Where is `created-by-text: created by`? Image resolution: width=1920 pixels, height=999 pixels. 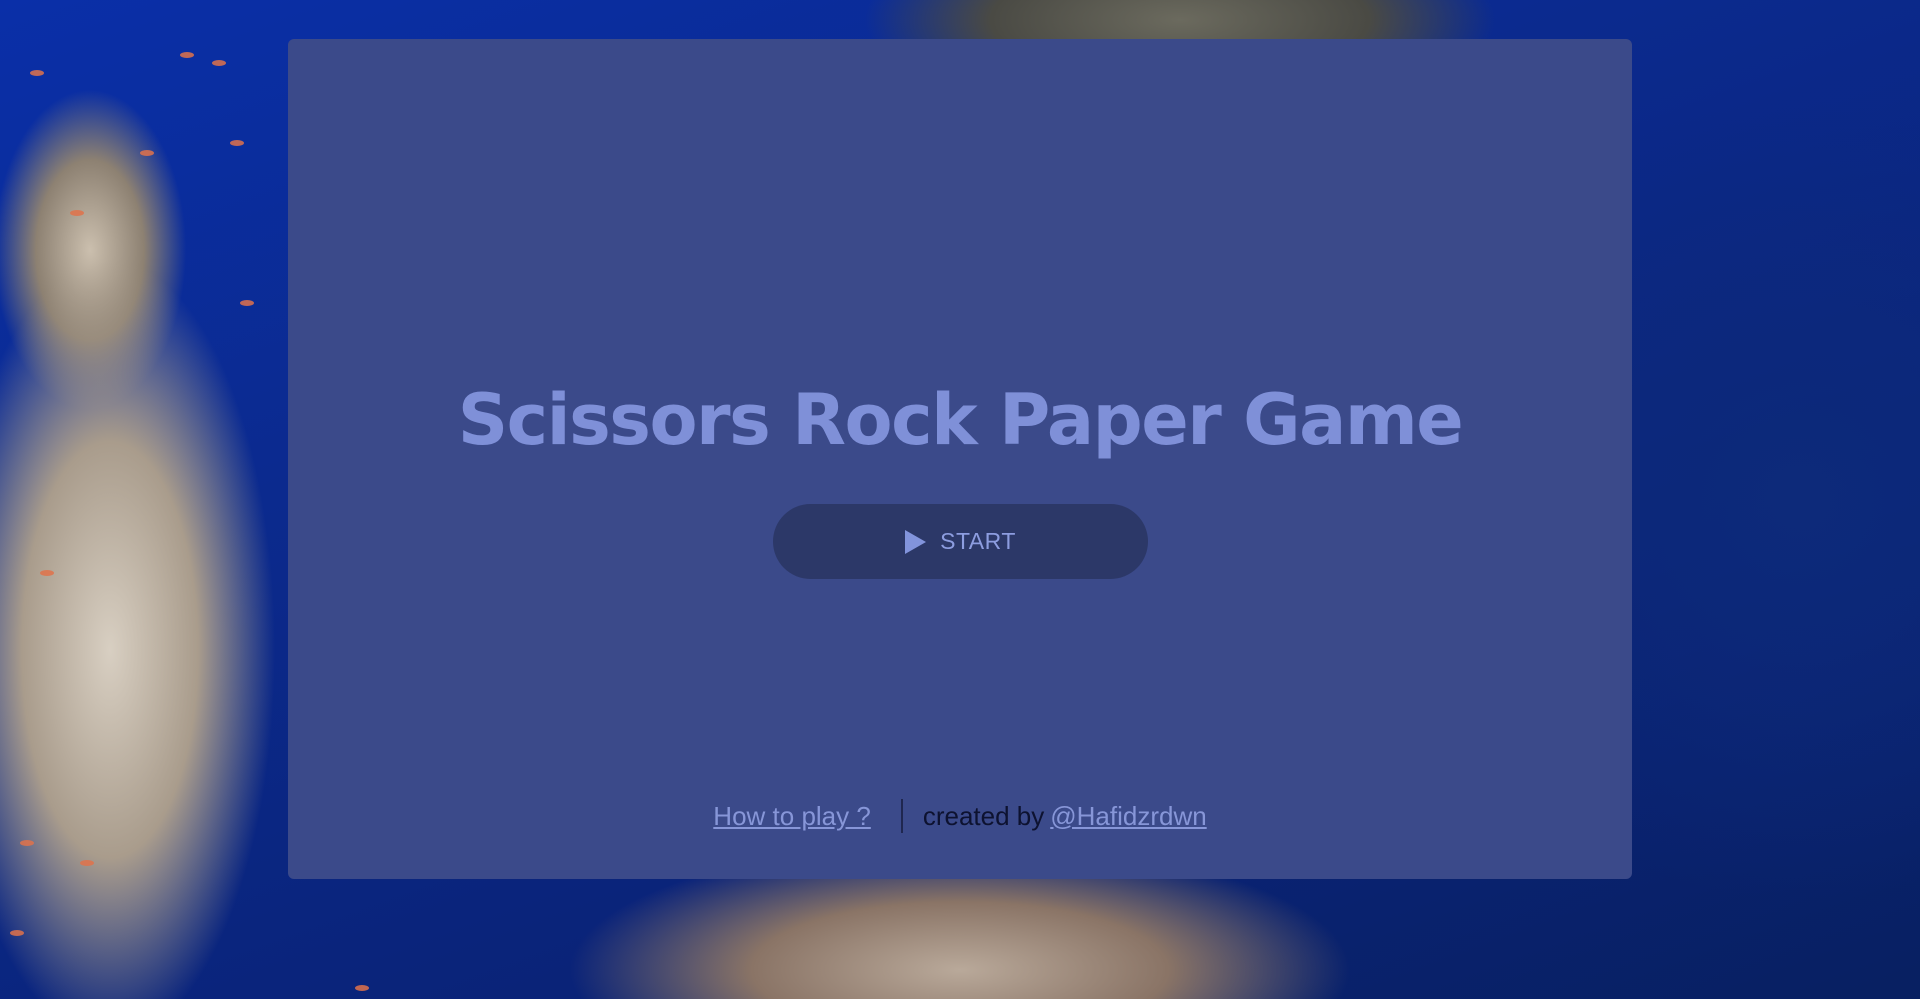
created-by-text: created by is located at coordinates (983, 815).